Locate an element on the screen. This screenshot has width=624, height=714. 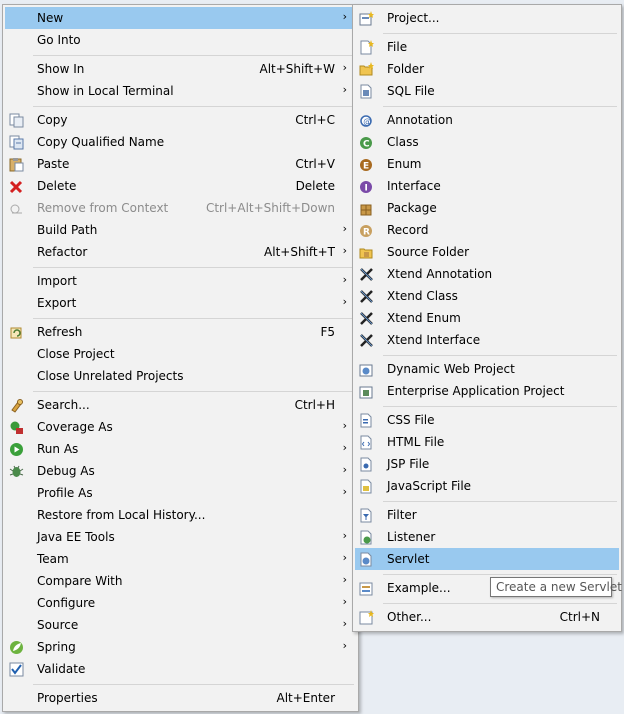
menu-item-label: CSS File is located at coordinates (411, 420).